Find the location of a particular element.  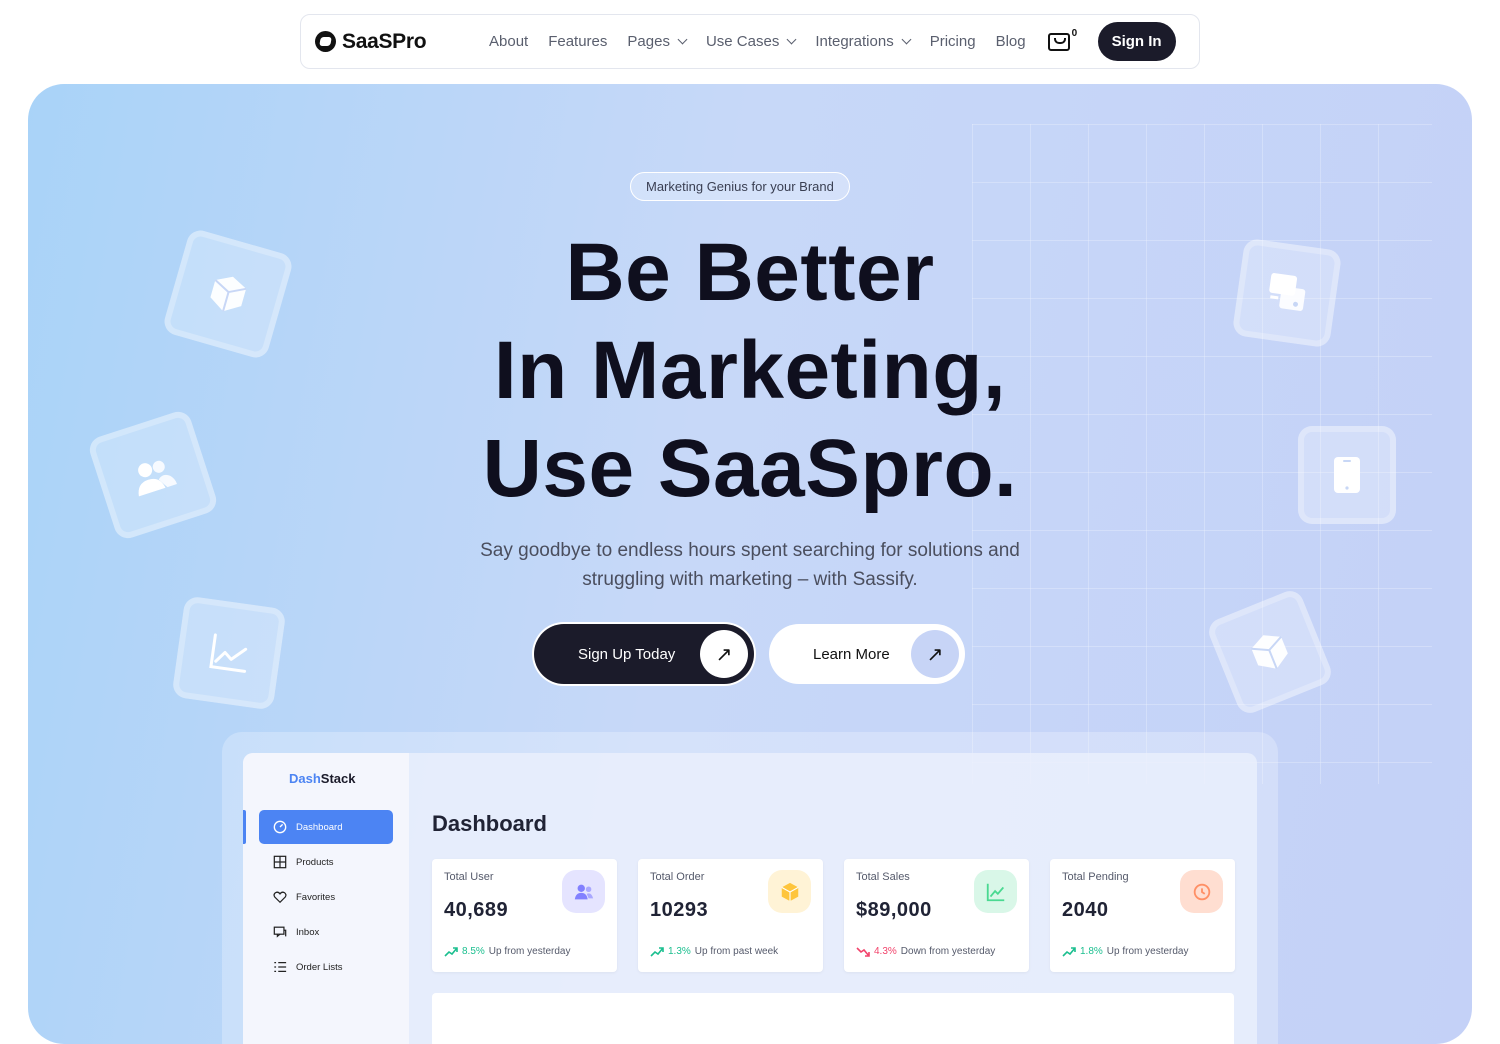

nav-item-blog: Blog is located at coordinates (1011, 41).